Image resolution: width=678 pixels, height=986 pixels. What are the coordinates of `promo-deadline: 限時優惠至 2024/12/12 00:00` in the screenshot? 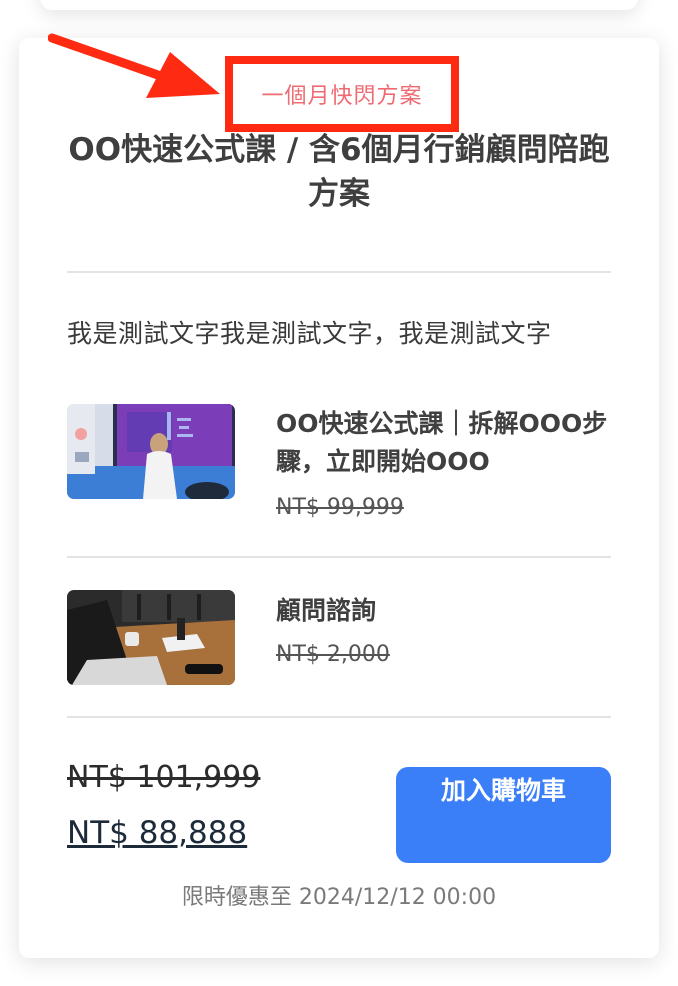 It's located at (339, 897).